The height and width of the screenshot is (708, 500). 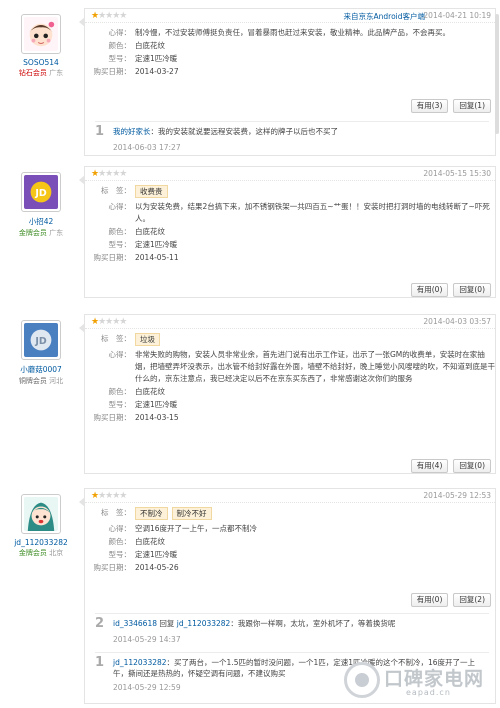 I want to click on review-actions: 有用(4) 回复(0), so click(x=448, y=466).